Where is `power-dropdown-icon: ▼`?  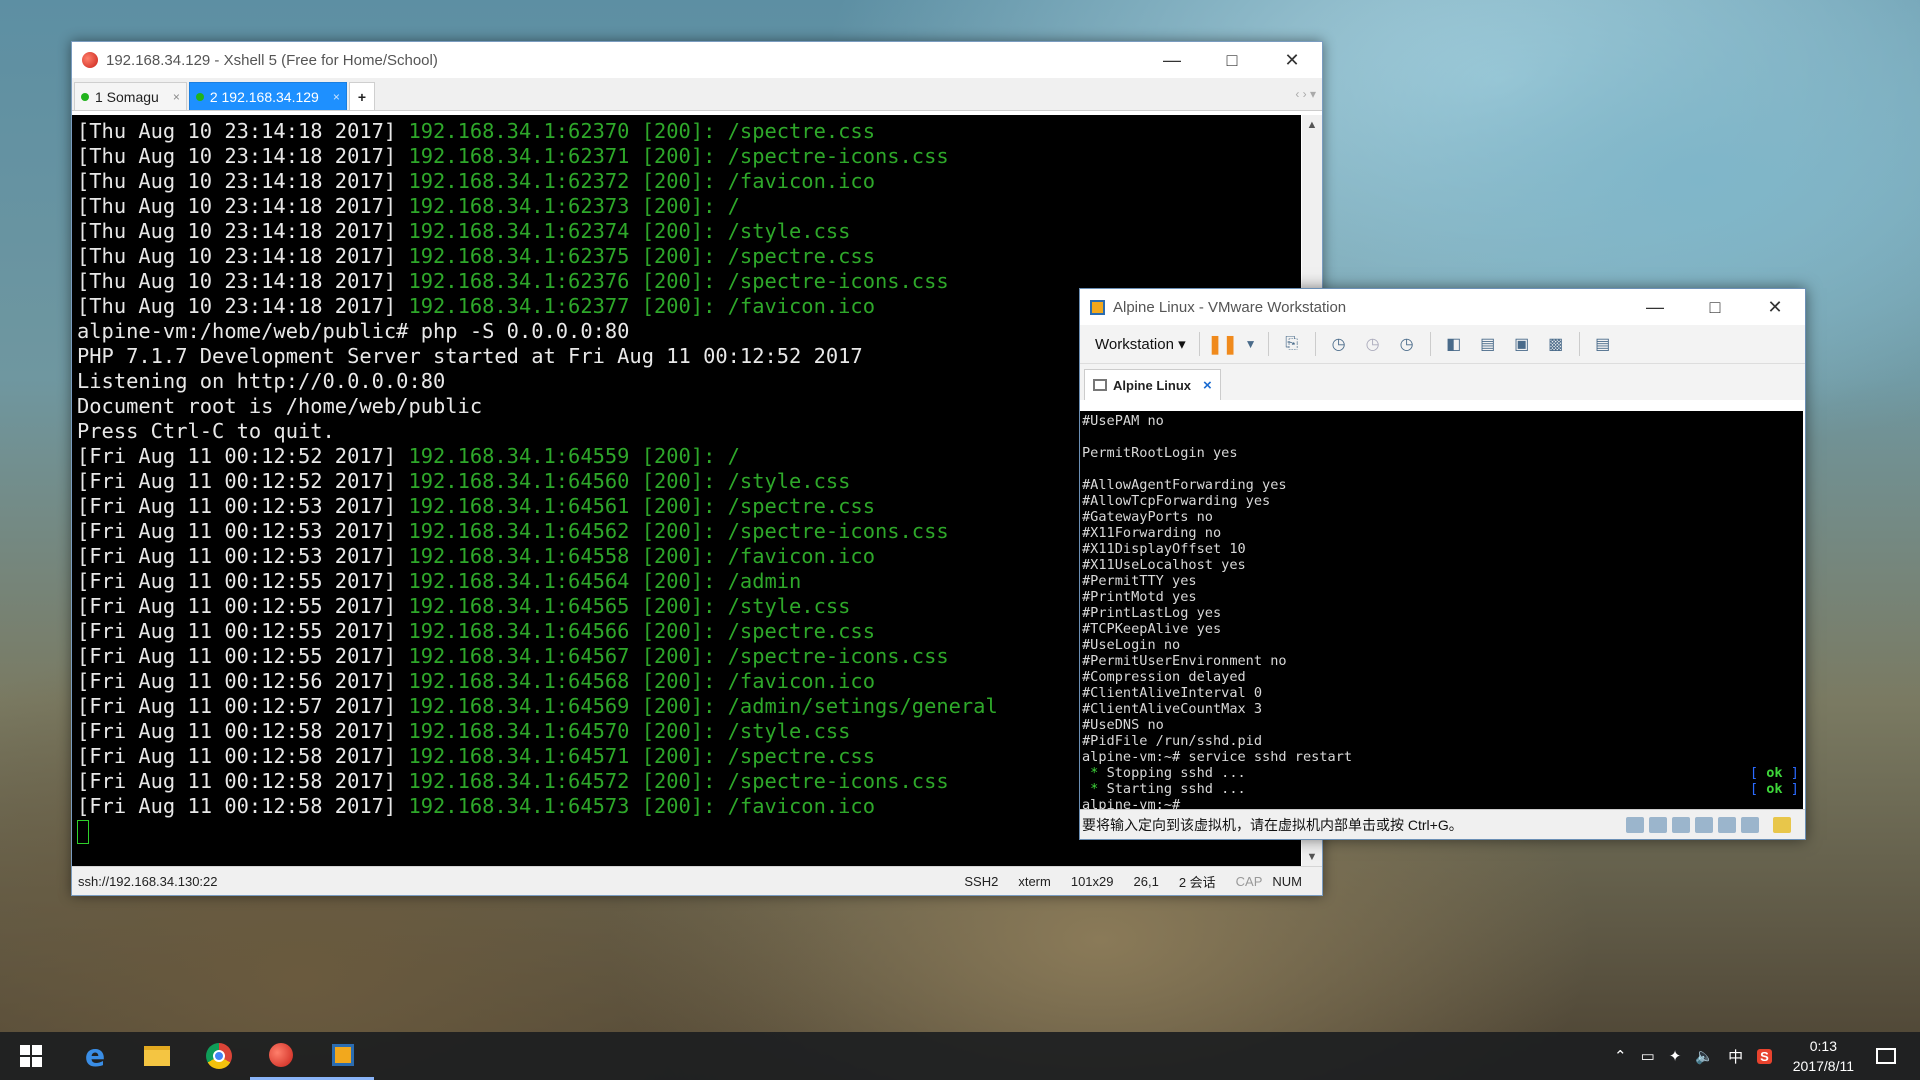 power-dropdown-icon: ▼ is located at coordinates (1251, 344).